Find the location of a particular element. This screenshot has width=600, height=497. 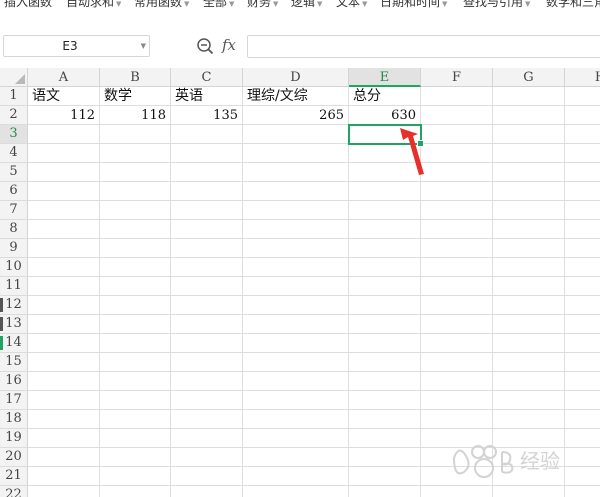

cell-g18 is located at coordinates (529, 419).